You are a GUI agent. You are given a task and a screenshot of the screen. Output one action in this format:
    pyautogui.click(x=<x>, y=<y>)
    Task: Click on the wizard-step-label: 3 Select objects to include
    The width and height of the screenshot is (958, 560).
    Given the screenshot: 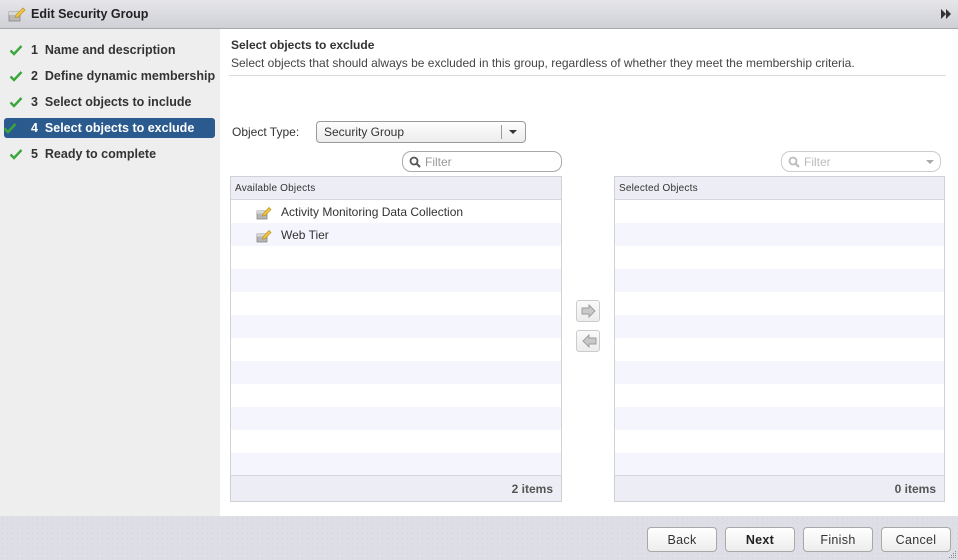 What is the action you would take?
    pyautogui.click(x=111, y=102)
    